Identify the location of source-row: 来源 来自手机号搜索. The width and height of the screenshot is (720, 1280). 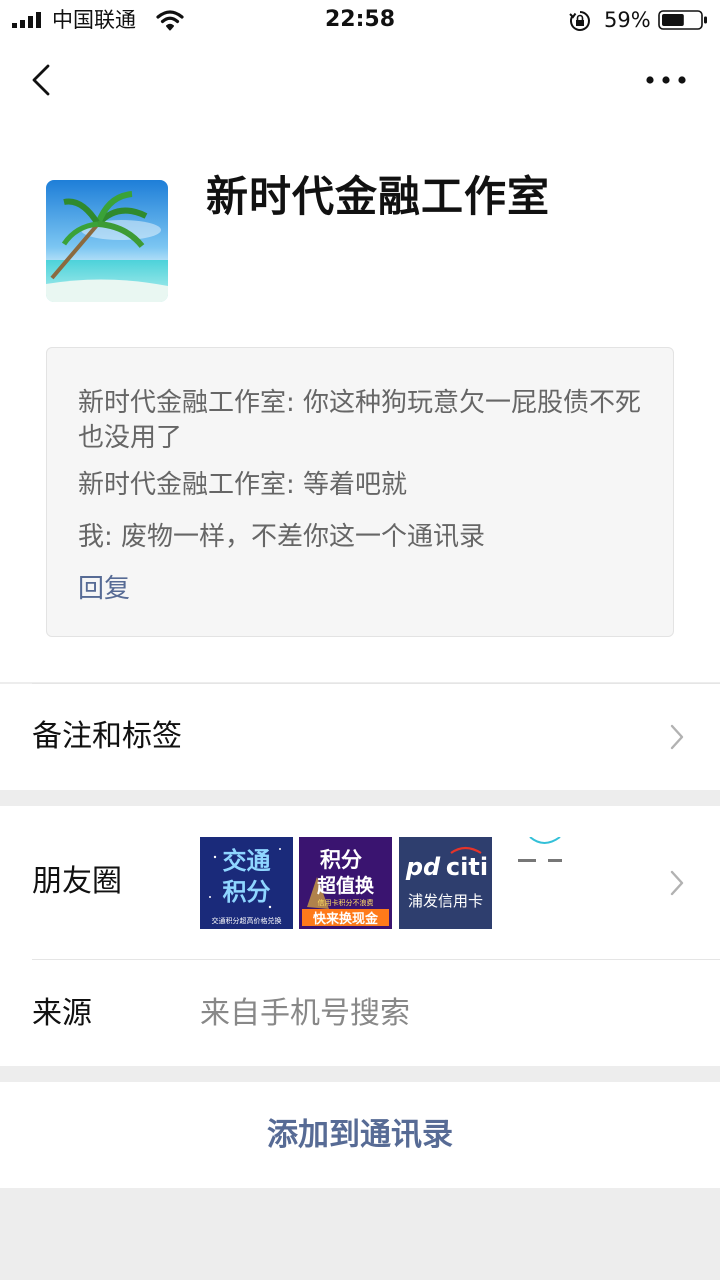
(360, 1013).